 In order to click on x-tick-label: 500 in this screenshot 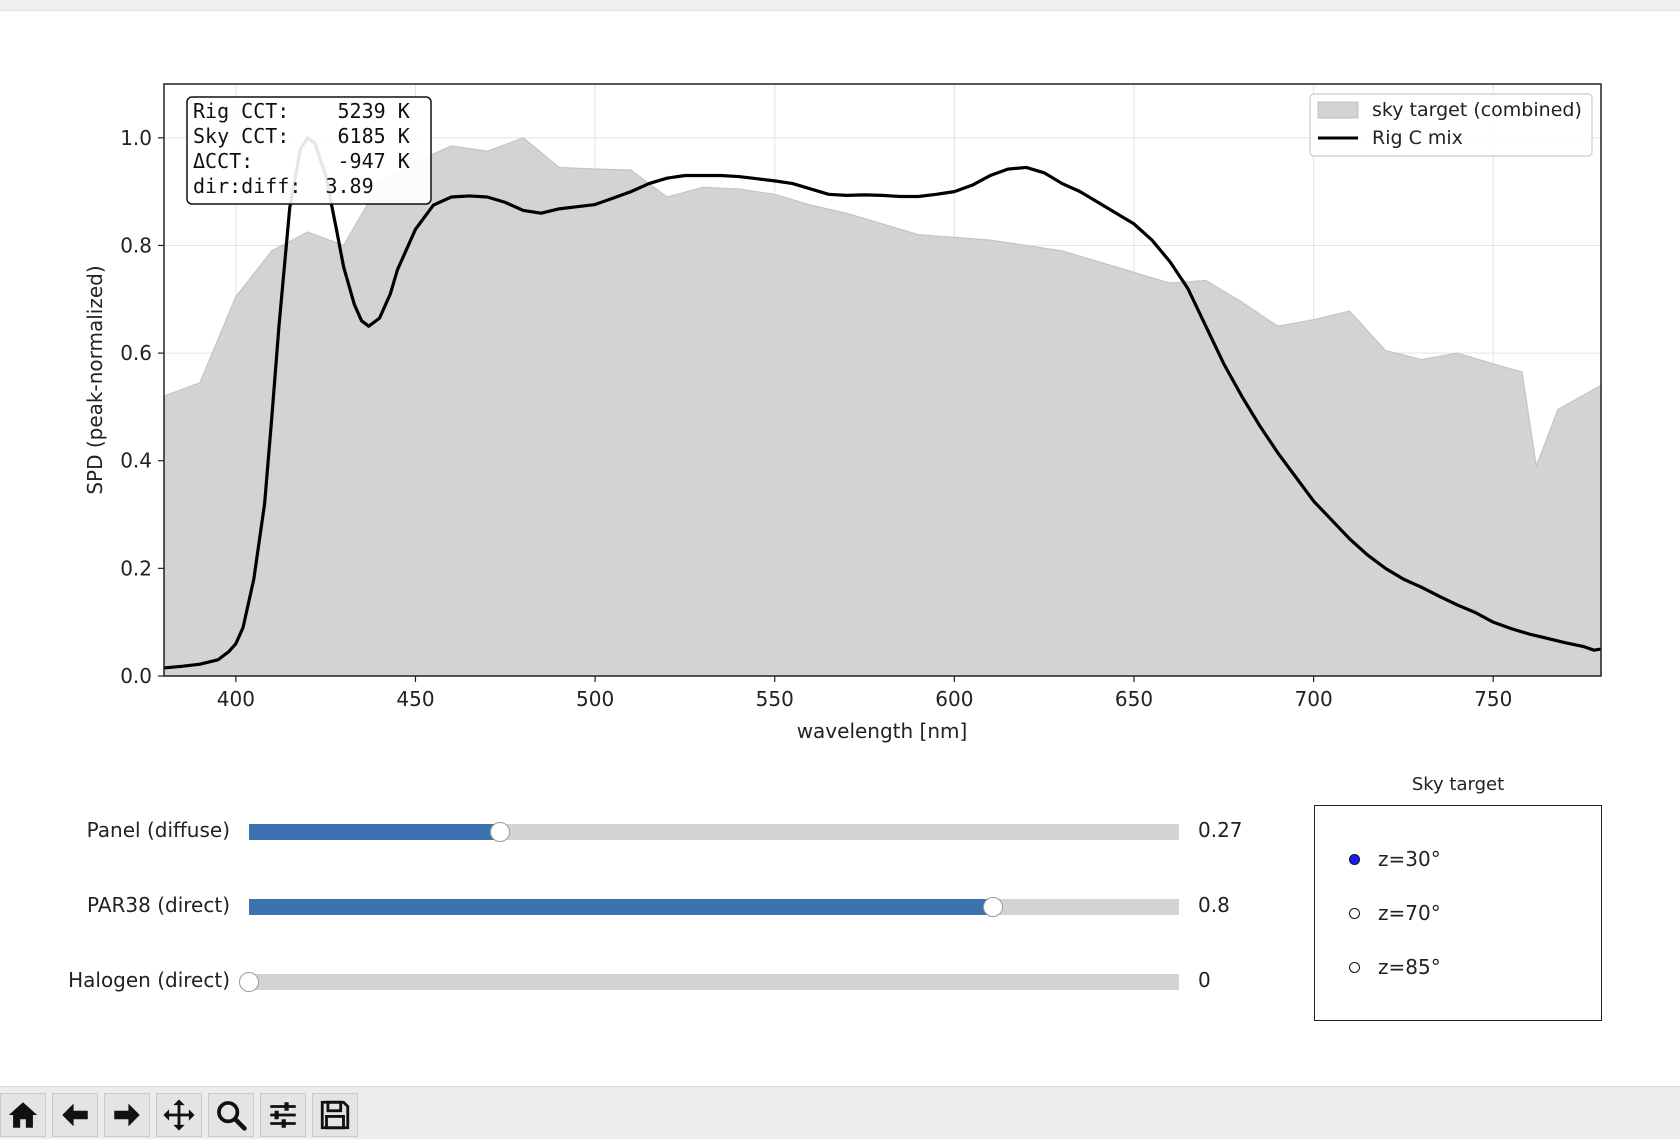, I will do `click(595, 699)`.